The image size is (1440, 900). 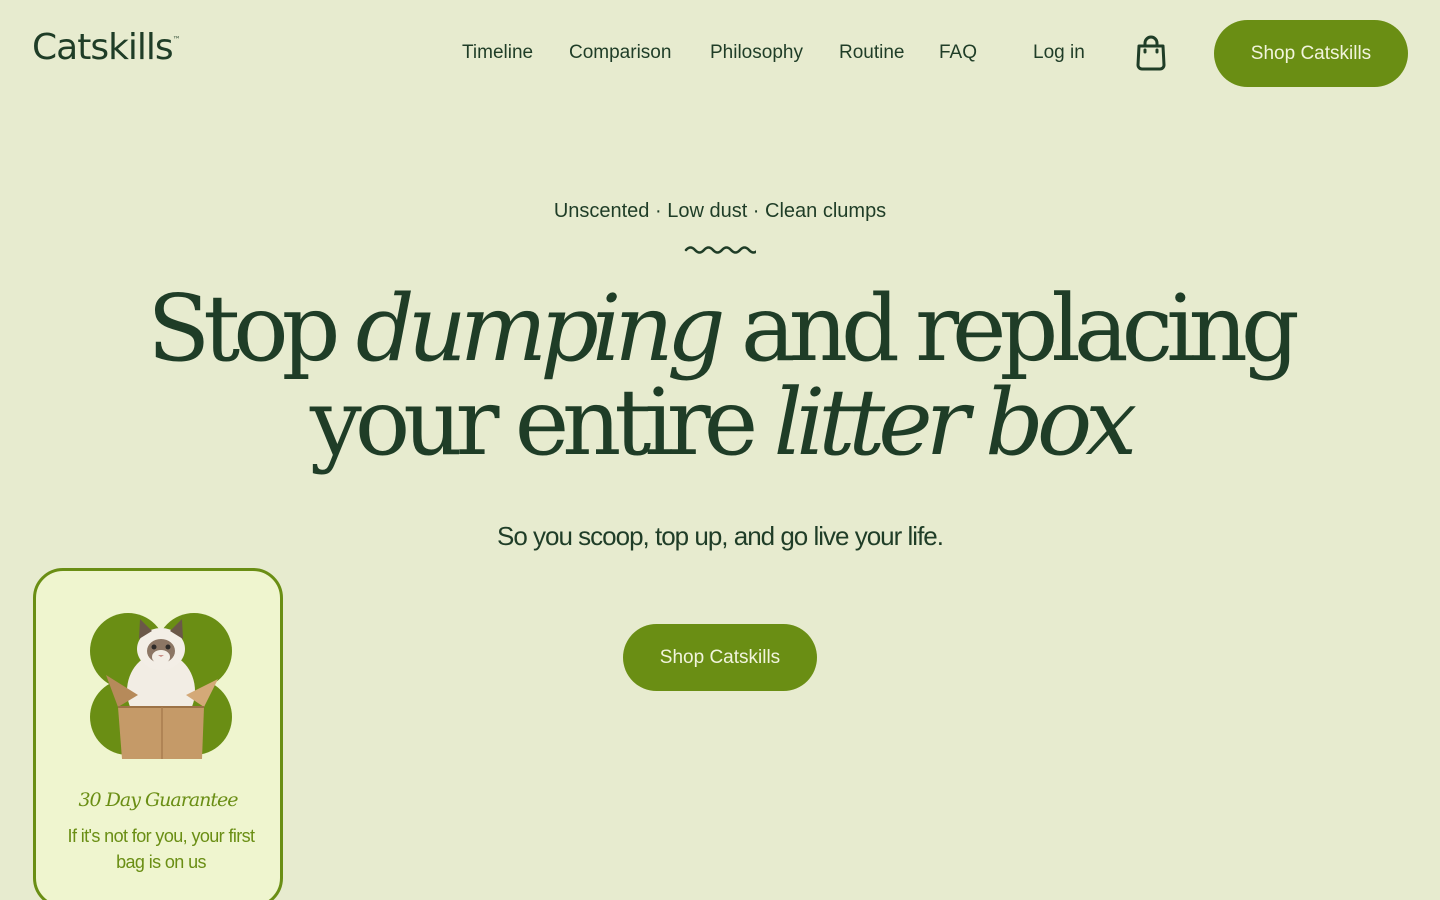 What do you see at coordinates (158, 800) in the screenshot?
I see `guarantee-title: 30 Day Guarantee` at bounding box center [158, 800].